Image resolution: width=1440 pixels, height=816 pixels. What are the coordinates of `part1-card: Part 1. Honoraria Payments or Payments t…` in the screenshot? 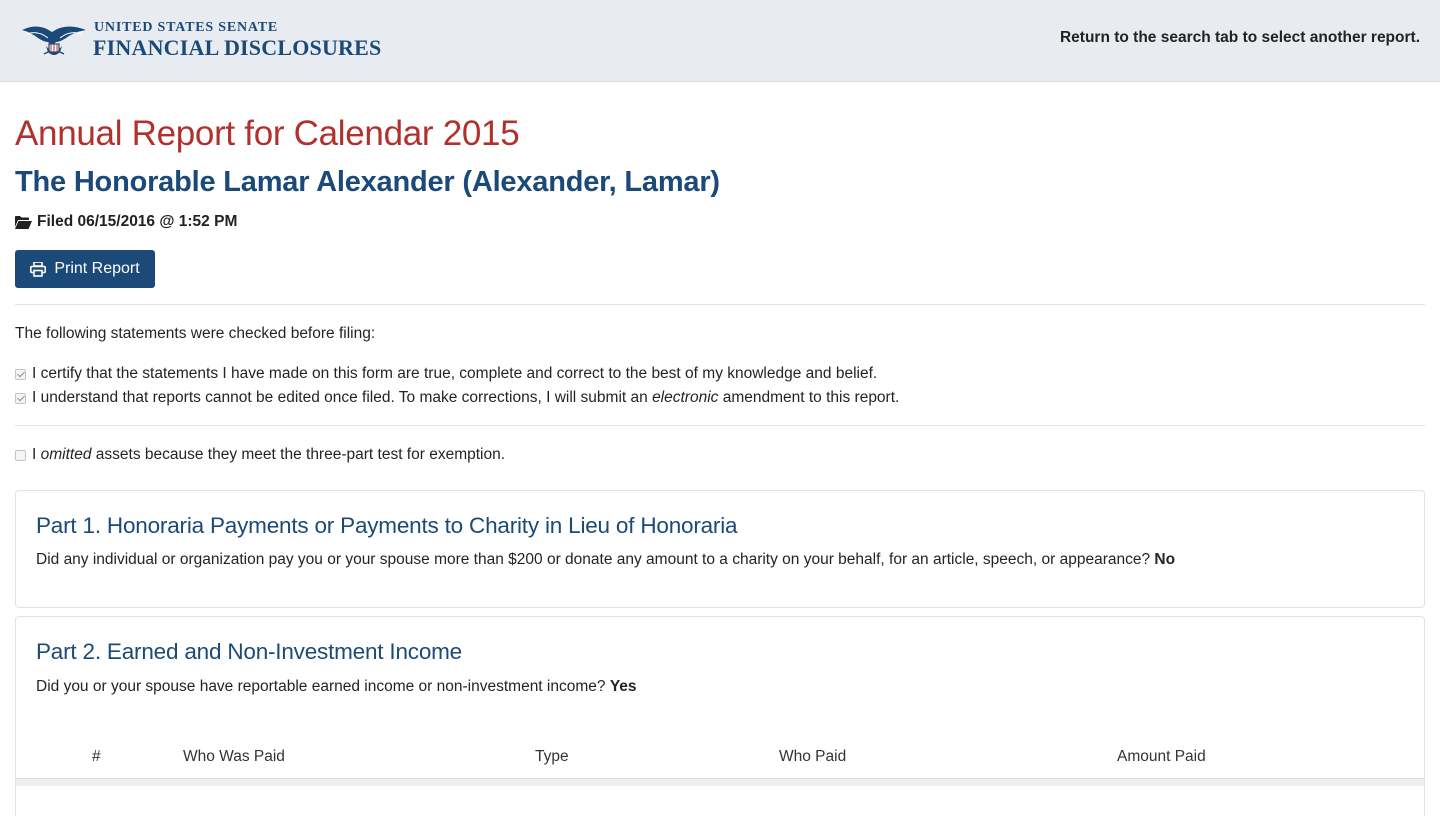 It's located at (720, 549).